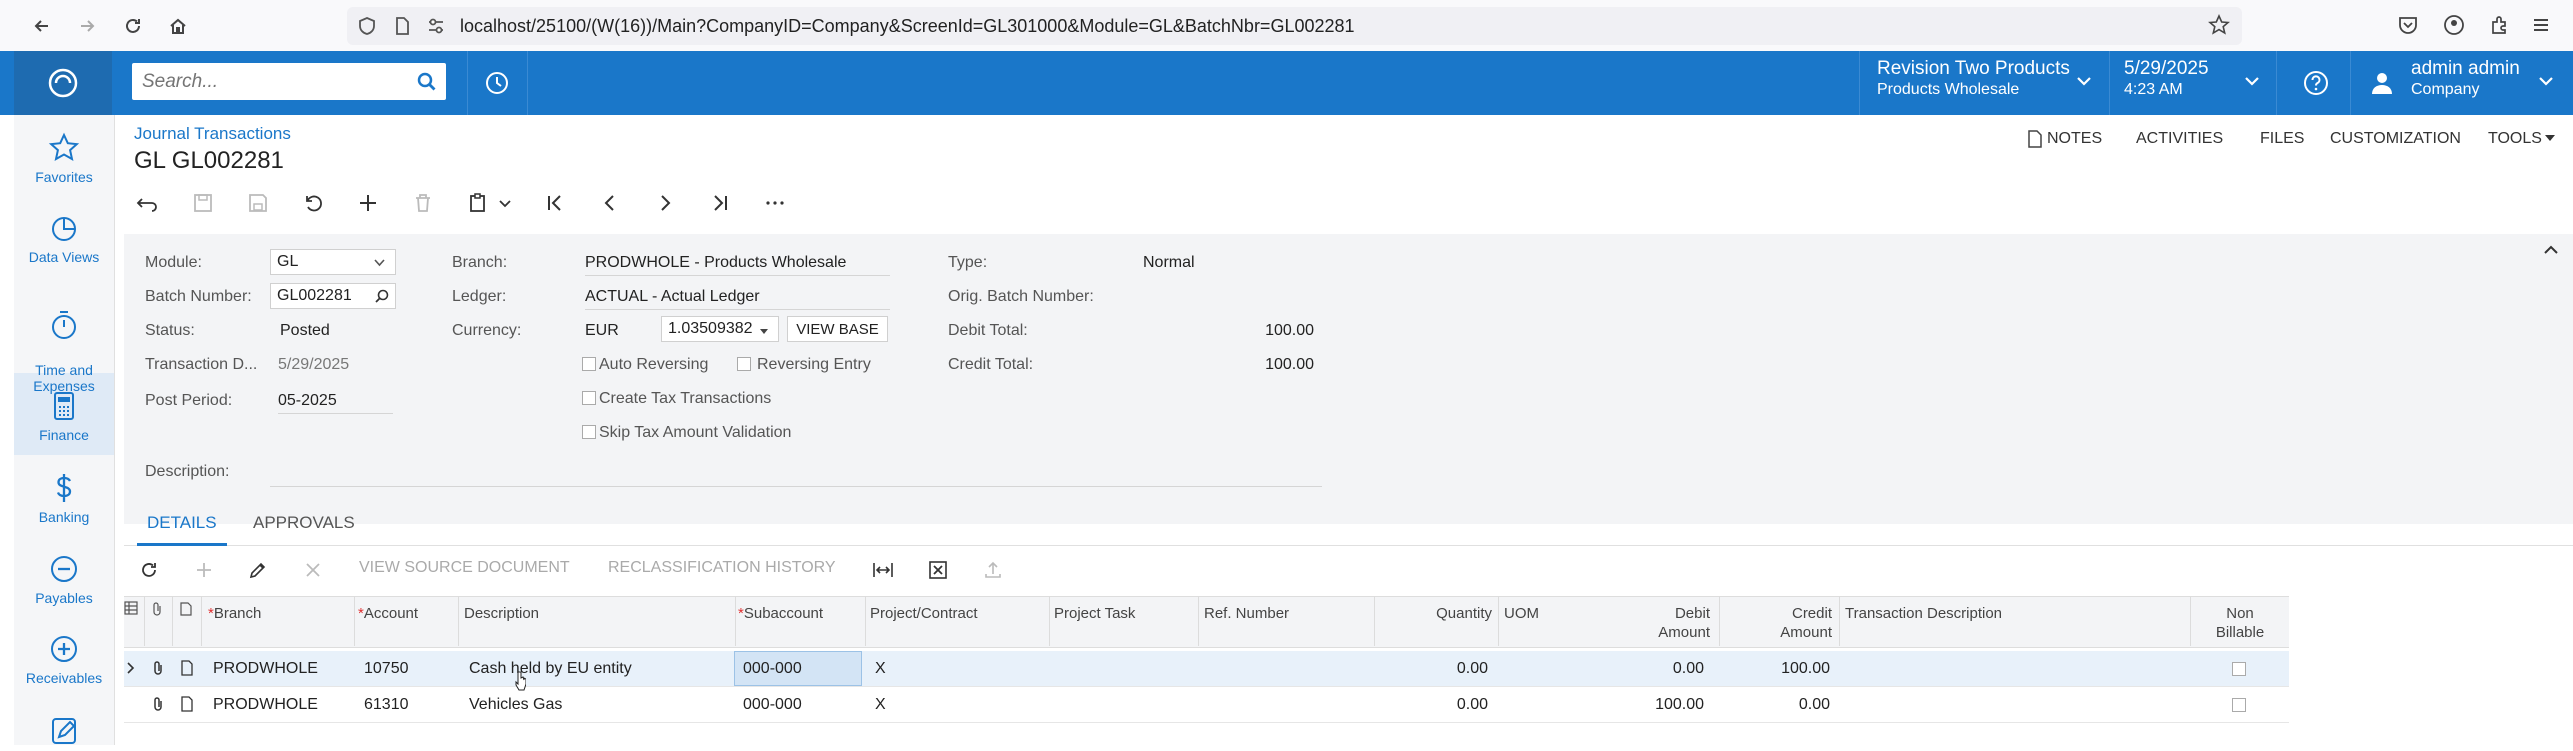 The width and height of the screenshot is (2573, 751). Describe the element at coordinates (2408, 25) in the screenshot. I see `pocket-icon` at that location.